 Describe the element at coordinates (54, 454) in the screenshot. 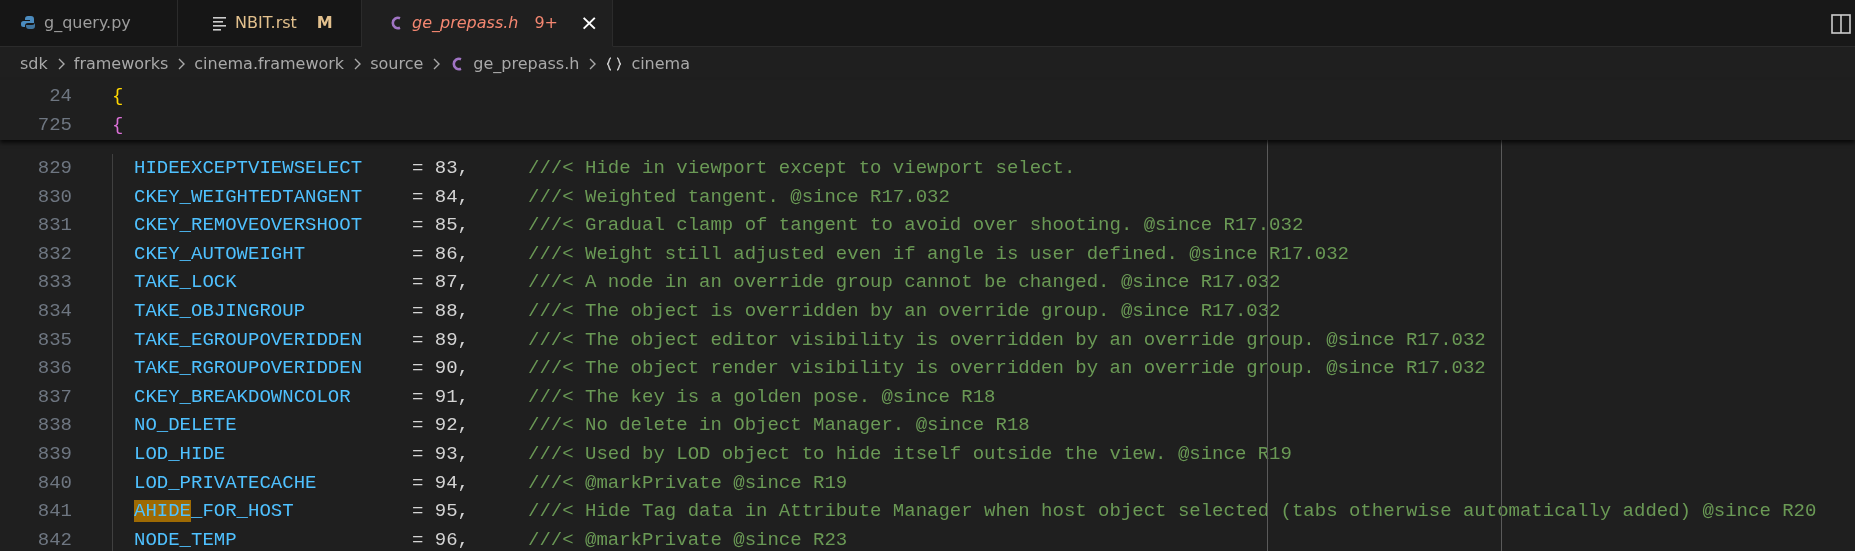

I see `line-number: 839` at that location.